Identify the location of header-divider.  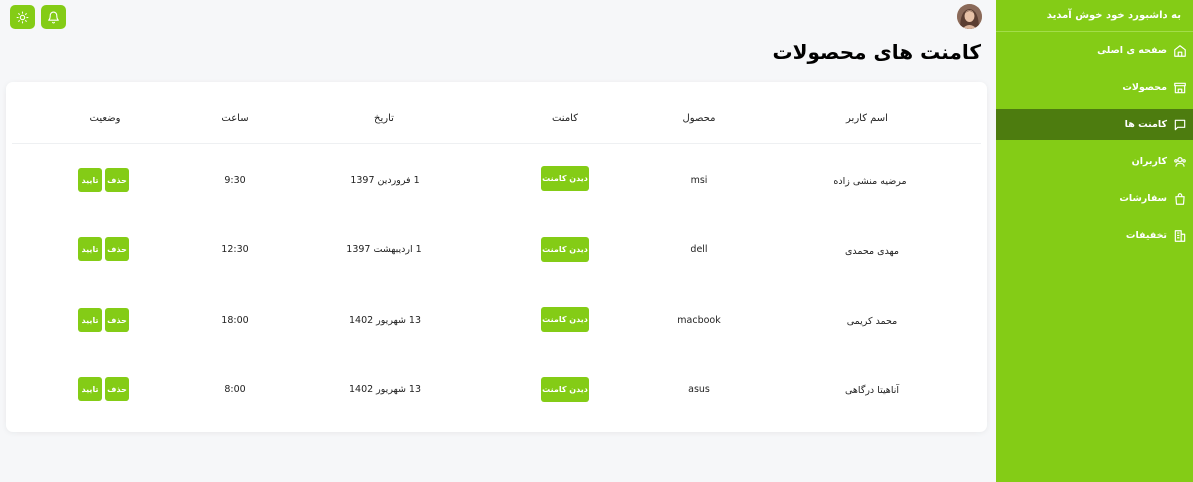
(496, 143).